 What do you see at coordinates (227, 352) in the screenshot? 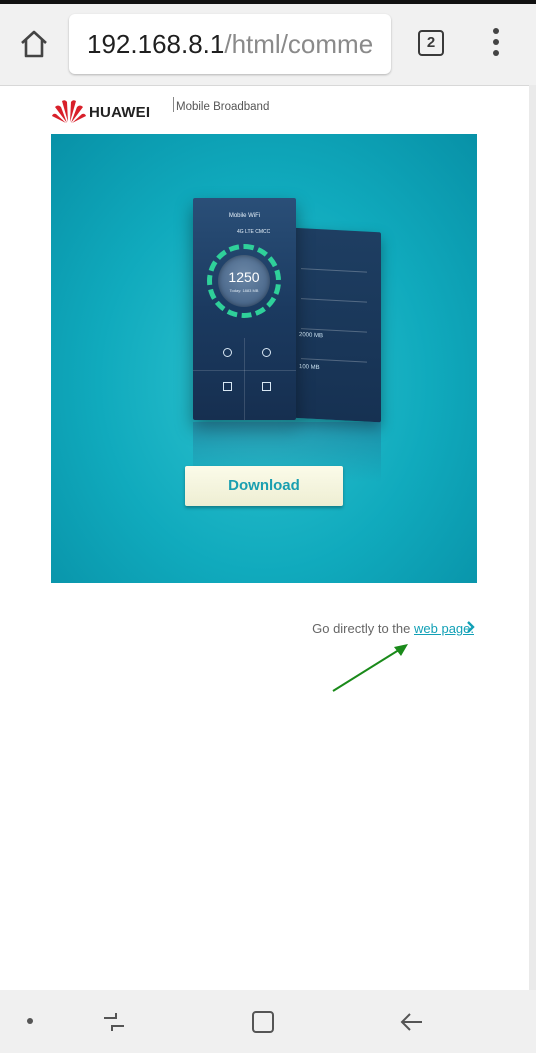
I see `speed-icon` at bounding box center [227, 352].